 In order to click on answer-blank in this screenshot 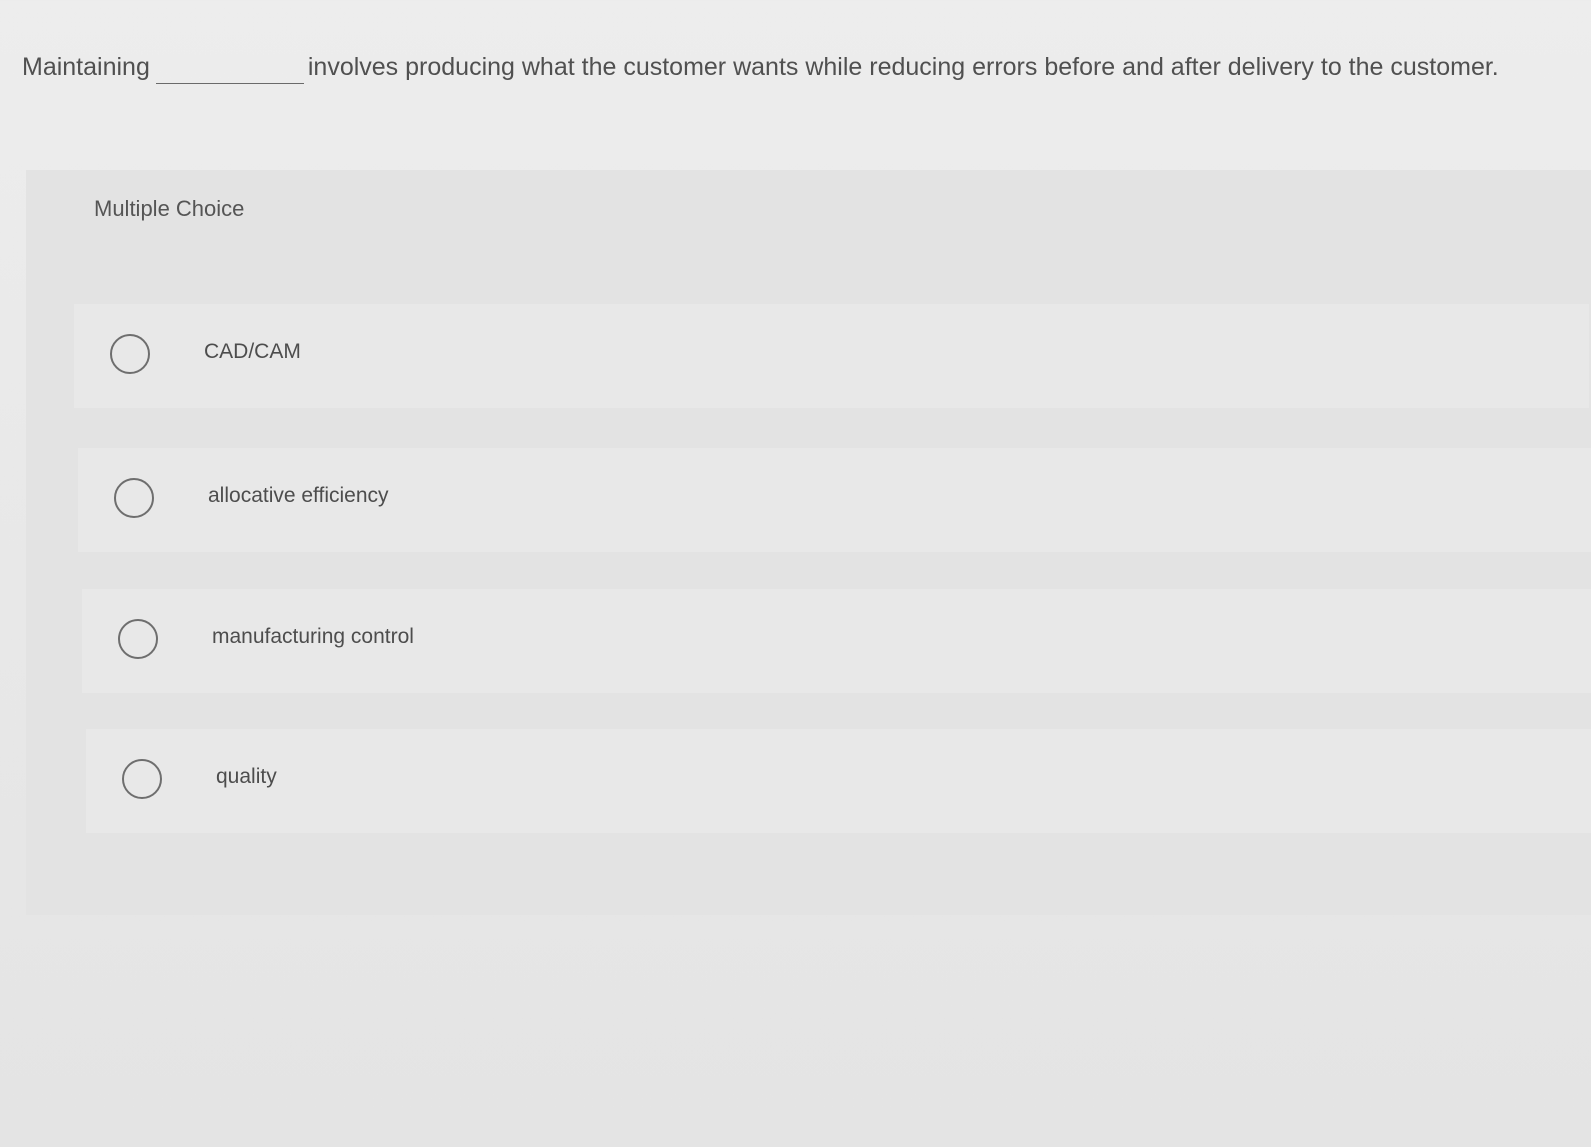, I will do `click(229, 70)`.